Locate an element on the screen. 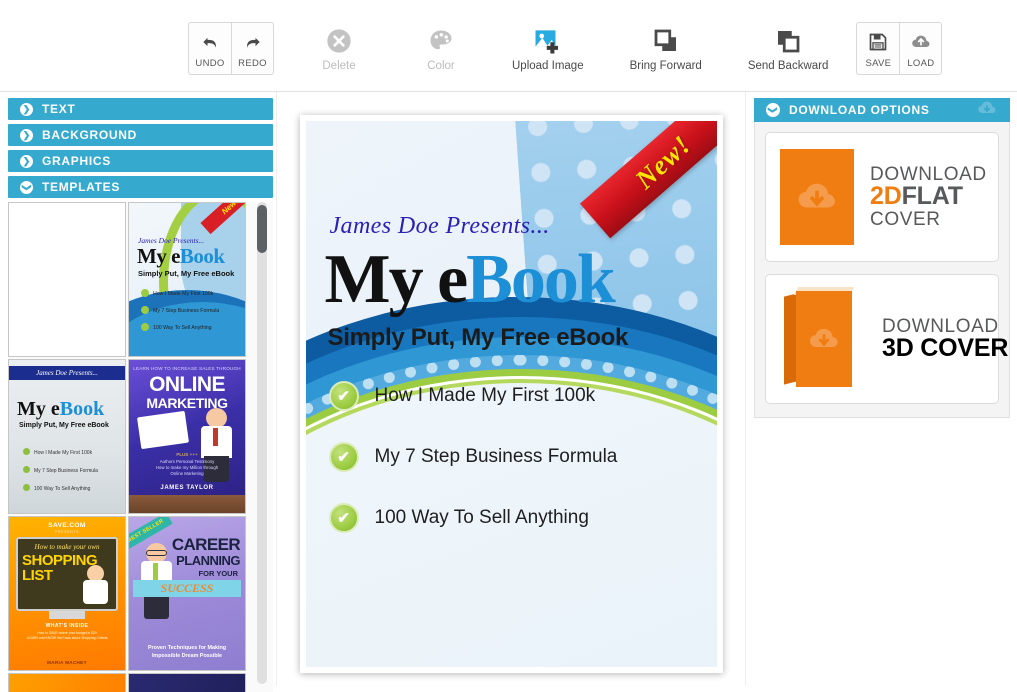  send-backward-button: Send Backward is located at coordinates (788, 47).